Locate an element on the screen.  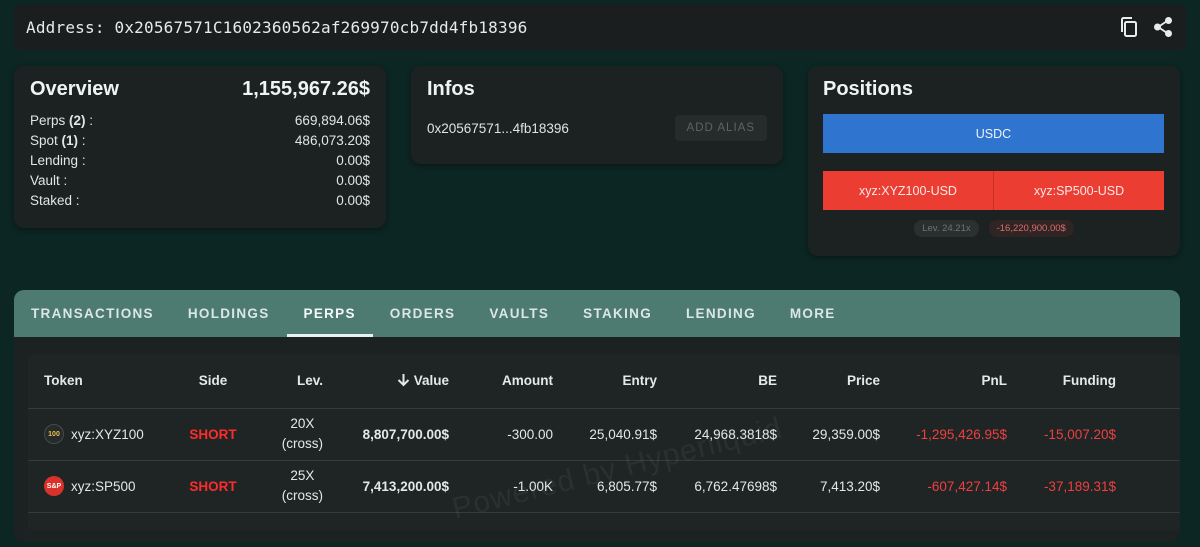
share-icon is located at coordinates (1163, 27).